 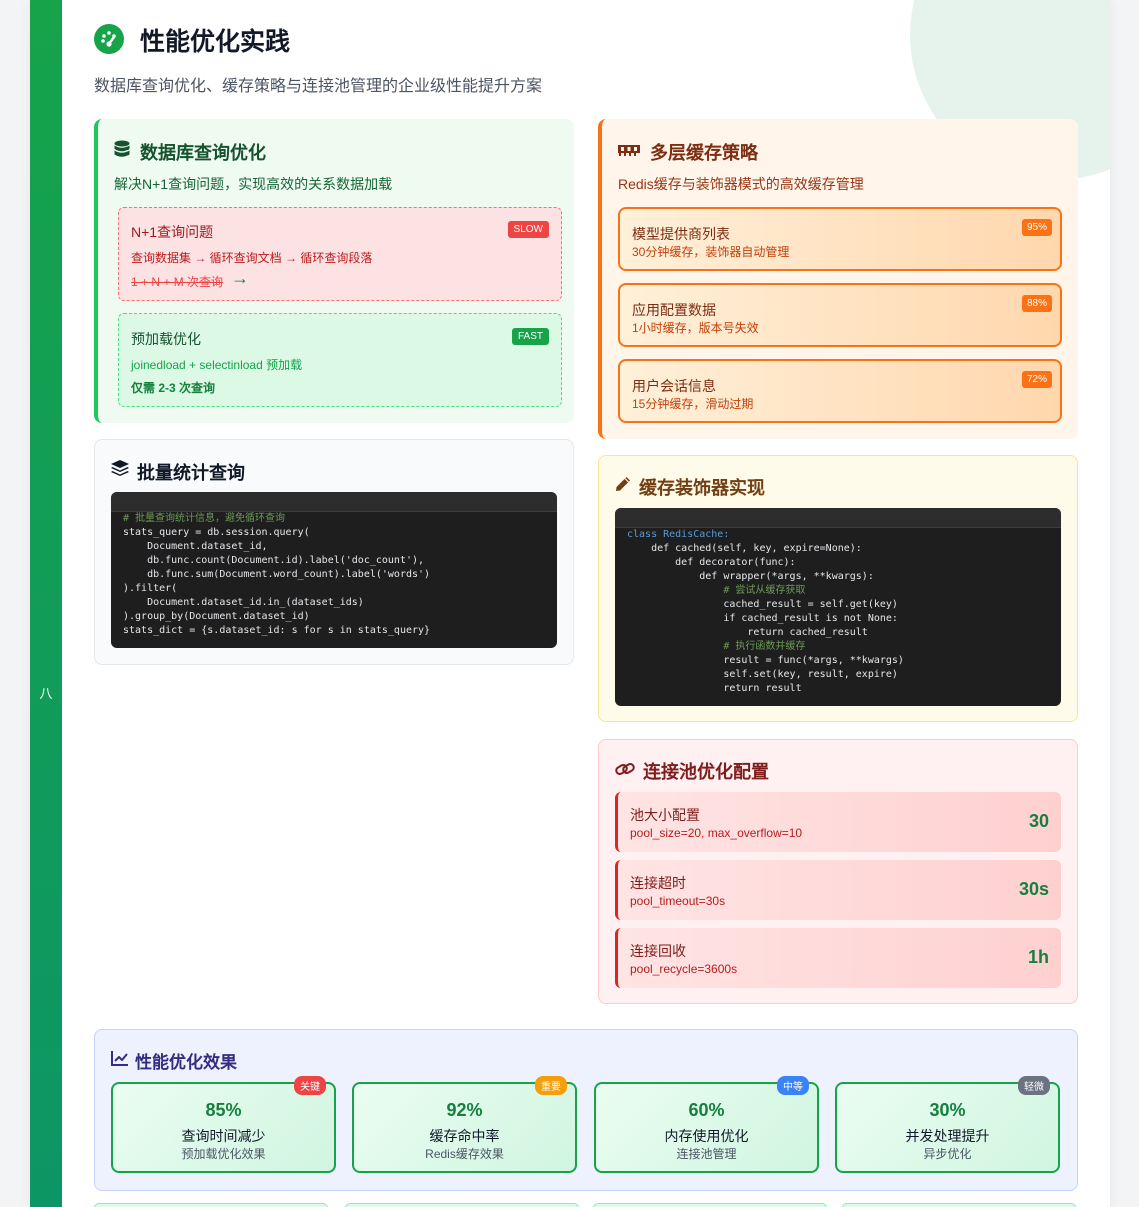 I want to click on code-line: Document.dataset_id,, so click(x=195, y=546).